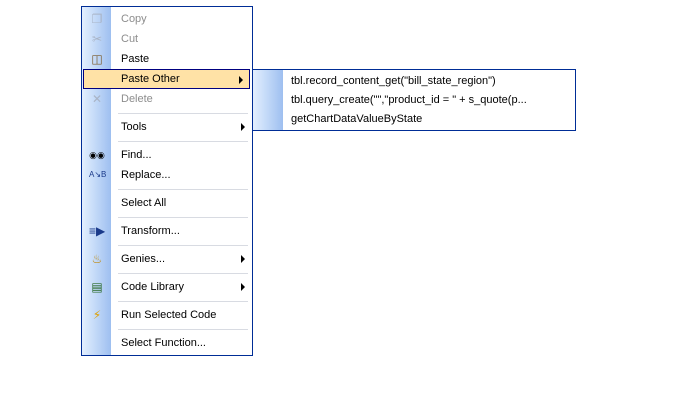 The image size is (682, 400). What do you see at coordinates (97, 19) in the screenshot?
I see `copy-icon: ❐` at bounding box center [97, 19].